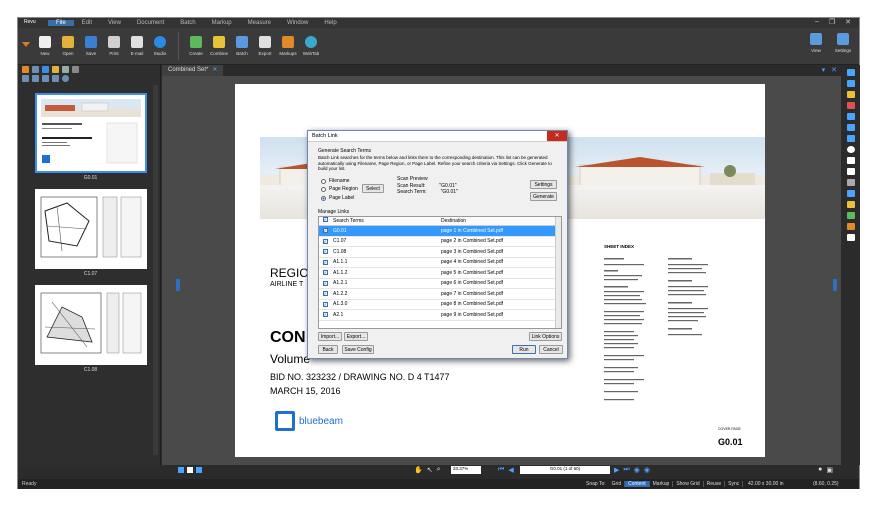  I want to click on webtab-button: WebTab, so click(311, 46).